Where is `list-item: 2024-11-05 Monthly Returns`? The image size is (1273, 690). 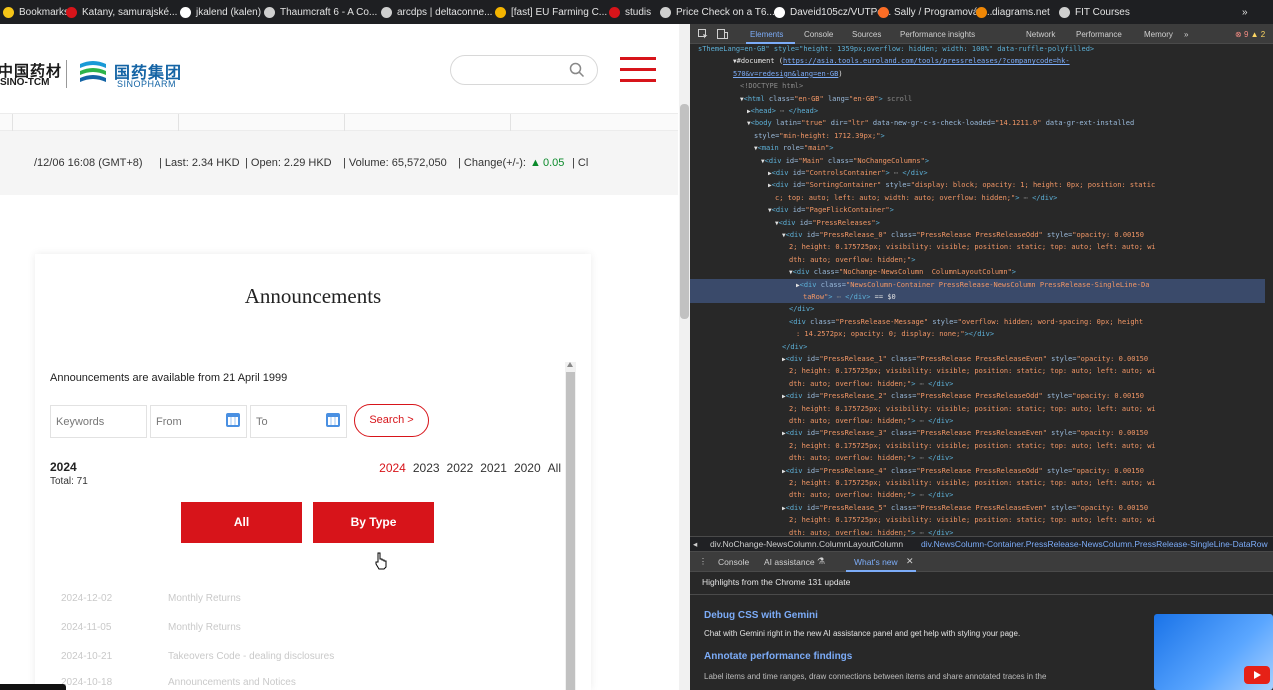
list-item: 2024-11-05 Monthly Returns is located at coordinates (151, 627).